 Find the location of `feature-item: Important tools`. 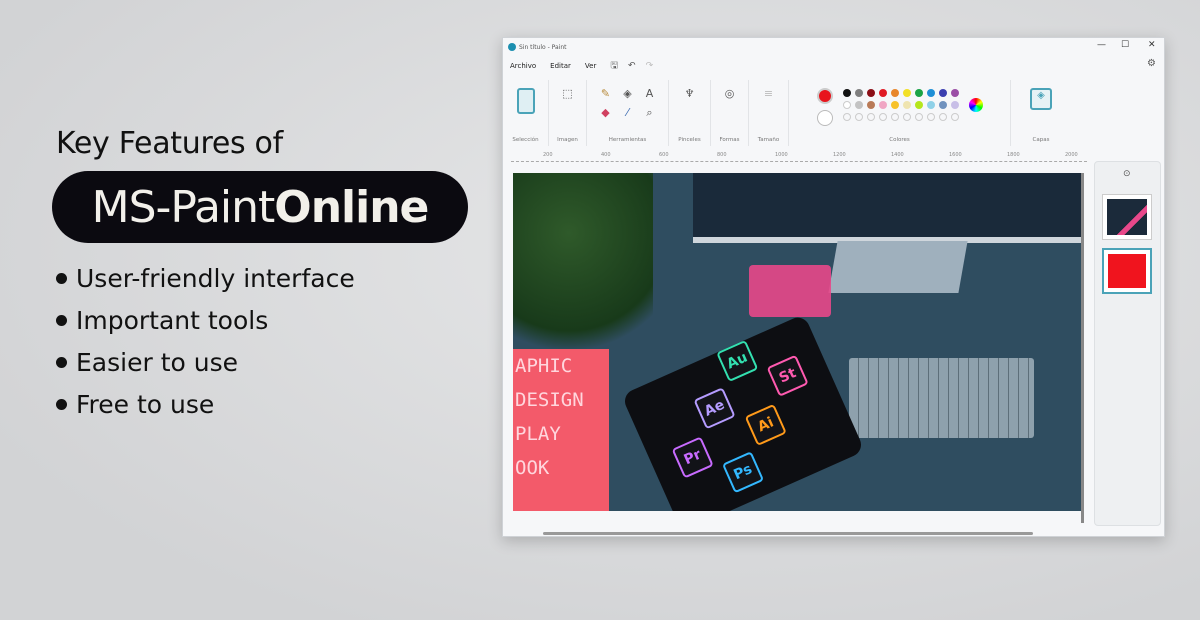

feature-item: Important tools is located at coordinates (262, 320).